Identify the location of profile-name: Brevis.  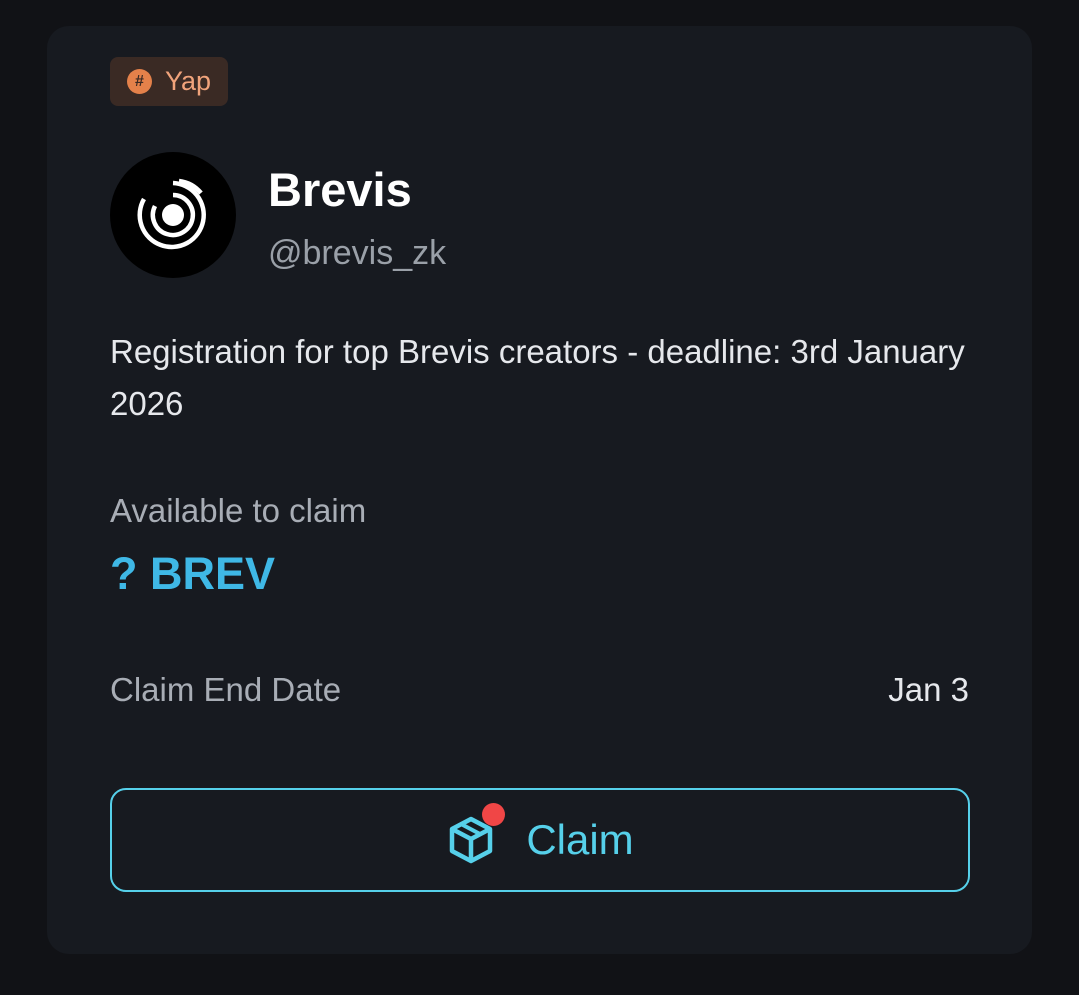
(340, 189).